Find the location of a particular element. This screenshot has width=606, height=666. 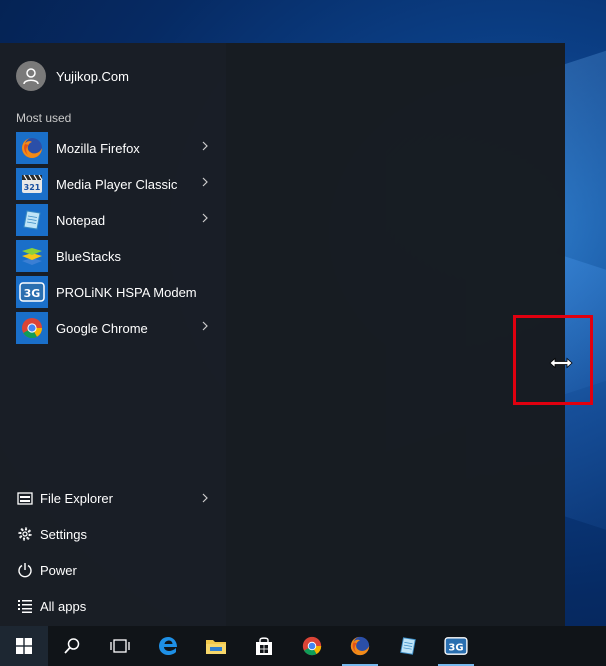

folder-icon is located at coordinates (216, 647).